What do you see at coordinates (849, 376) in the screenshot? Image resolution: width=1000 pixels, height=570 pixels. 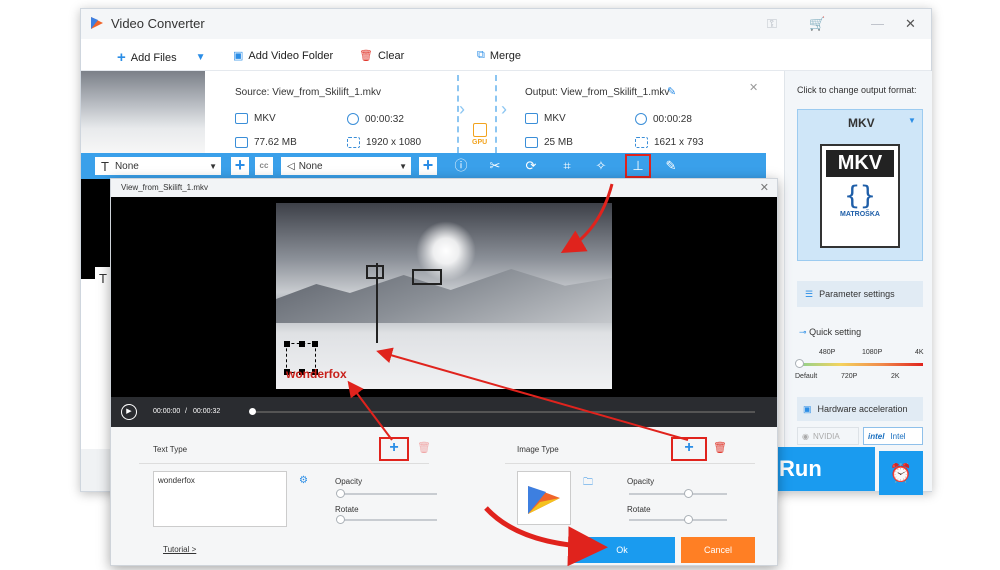 I see `quality-720p: 720P` at bounding box center [849, 376].